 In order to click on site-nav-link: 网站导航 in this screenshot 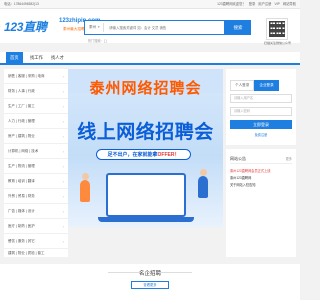, I will do `click(289, 4)`.